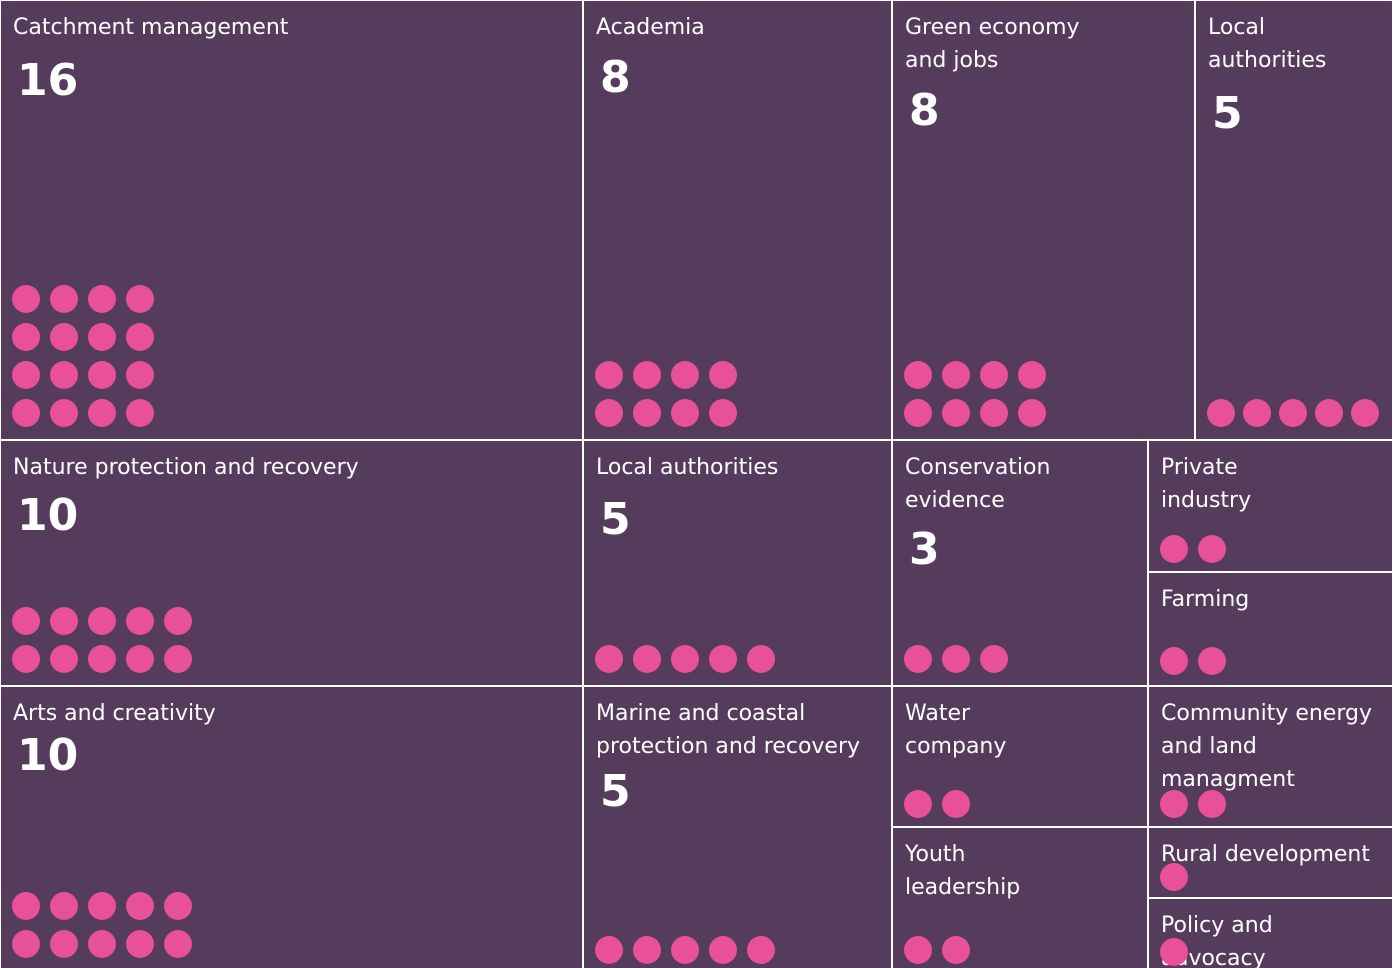 This screenshot has width=1393, height=968. I want to click on tile-youth-leadership: Youth leadership, so click(1020, 898).